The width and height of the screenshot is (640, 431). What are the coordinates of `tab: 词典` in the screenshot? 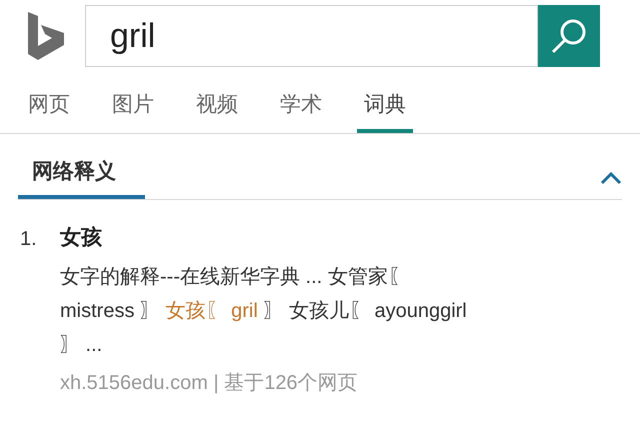 It's located at (385, 106).